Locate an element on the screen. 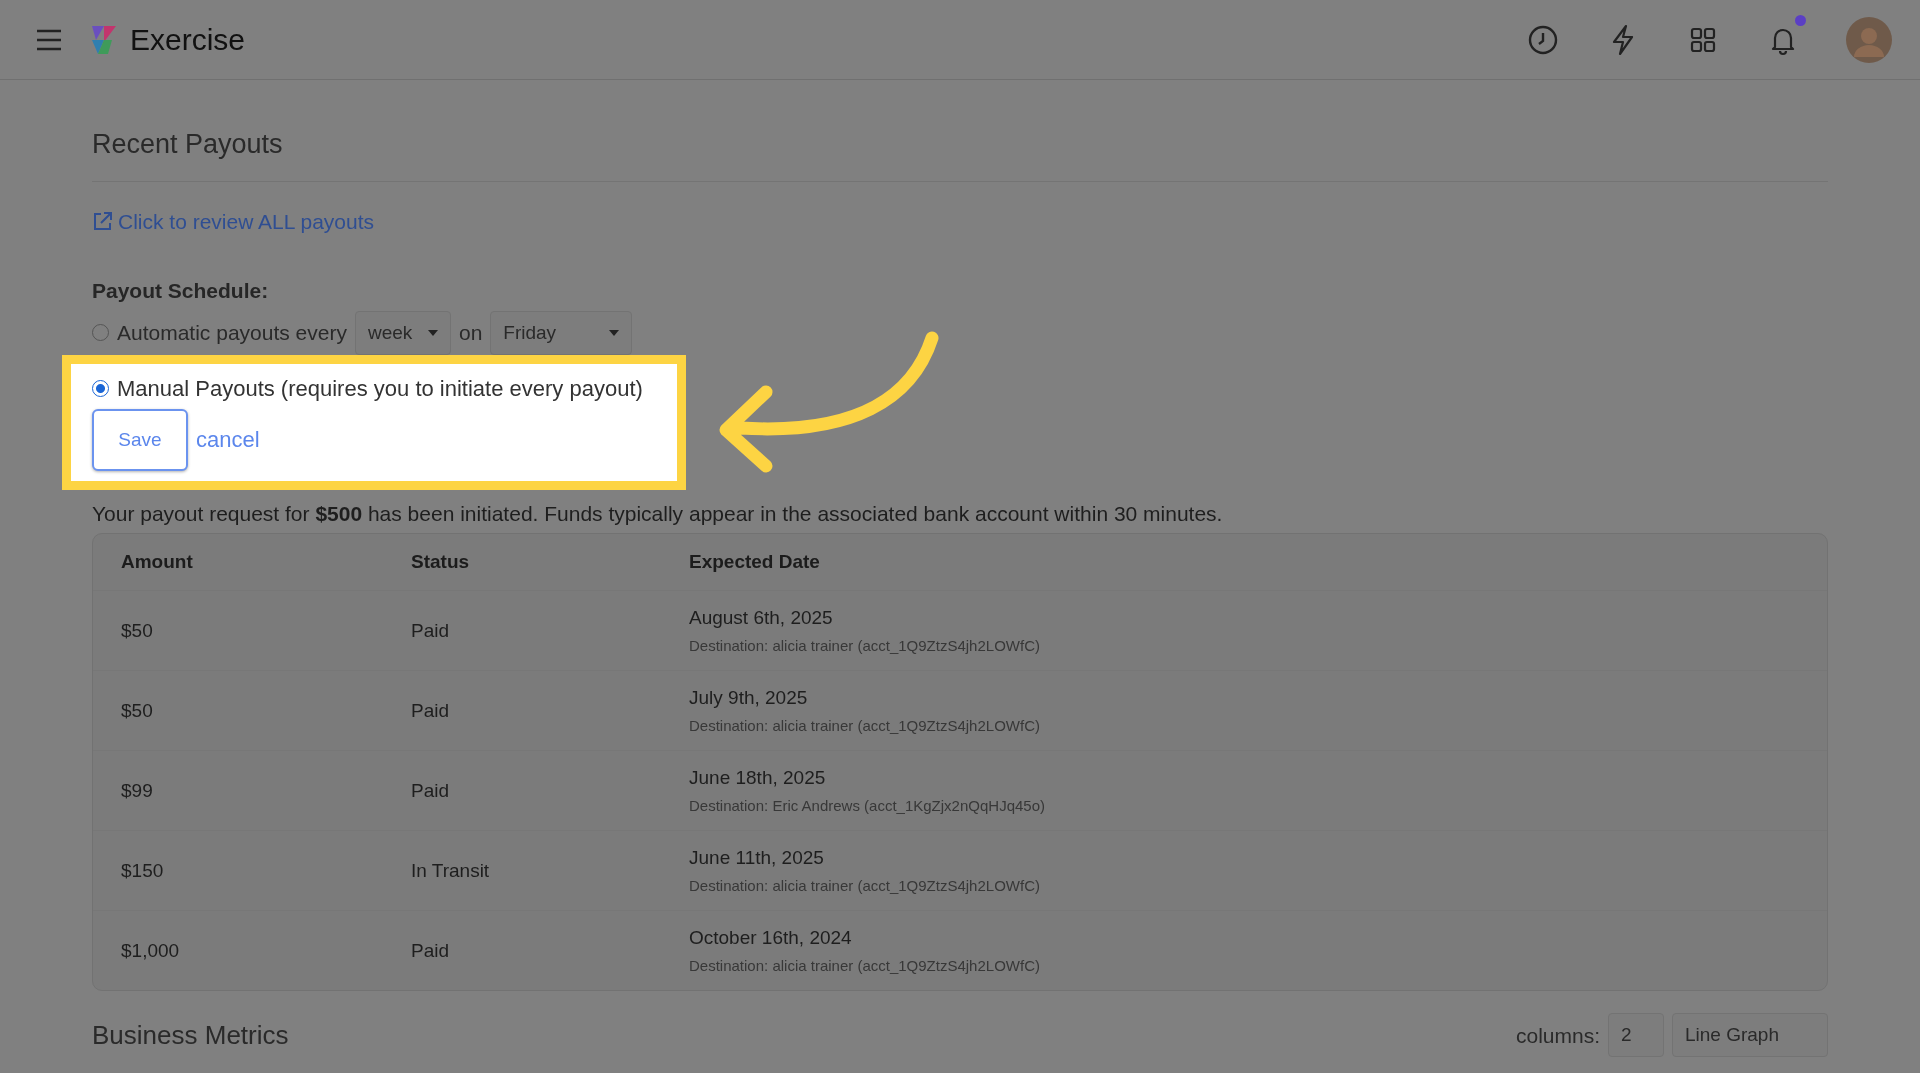 The image size is (1920, 1073). radio-label: Manual Payouts (requires you to initiate every payout) is located at coordinates (380, 388).